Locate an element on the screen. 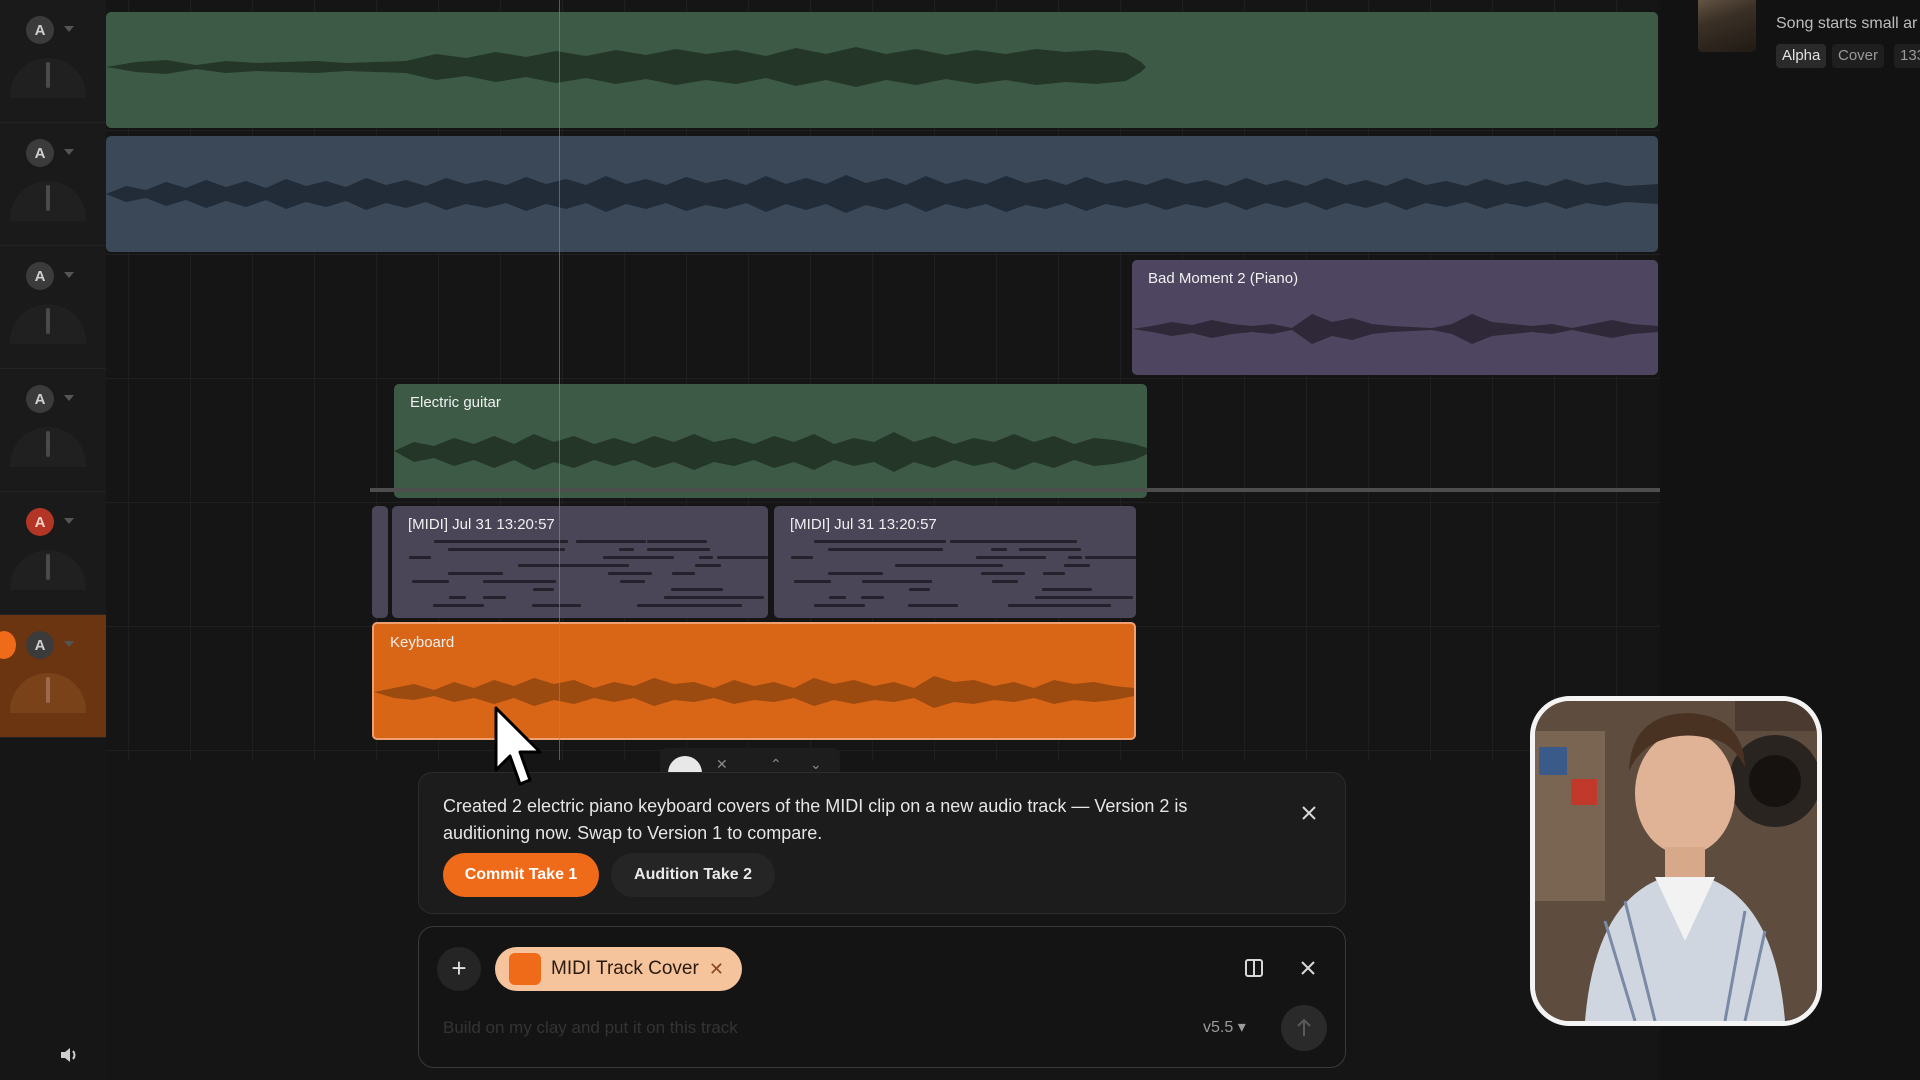 The height and width of the screenshot is (1080, 1920). audio-clip-track-3: Bad Moment 2 (Piano) is located at coordinates (1395, 317).